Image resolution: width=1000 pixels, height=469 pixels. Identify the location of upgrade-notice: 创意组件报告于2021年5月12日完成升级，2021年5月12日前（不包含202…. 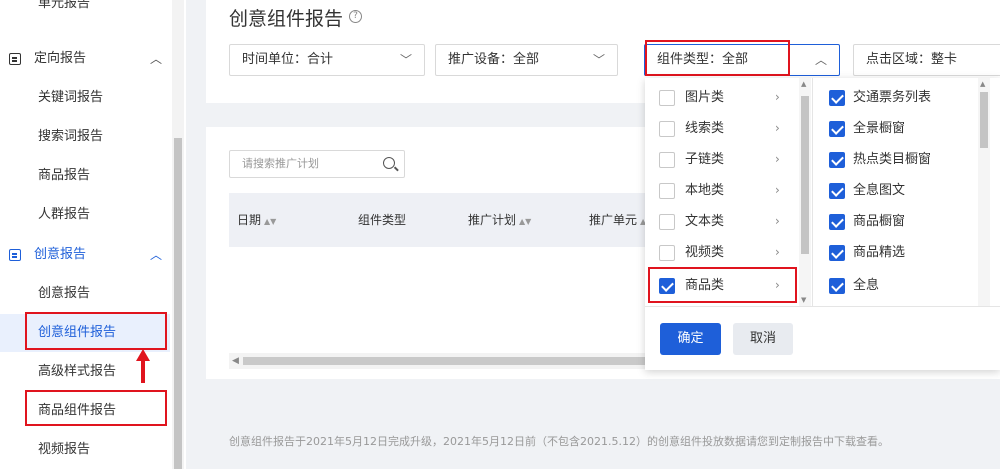
(559, 441).